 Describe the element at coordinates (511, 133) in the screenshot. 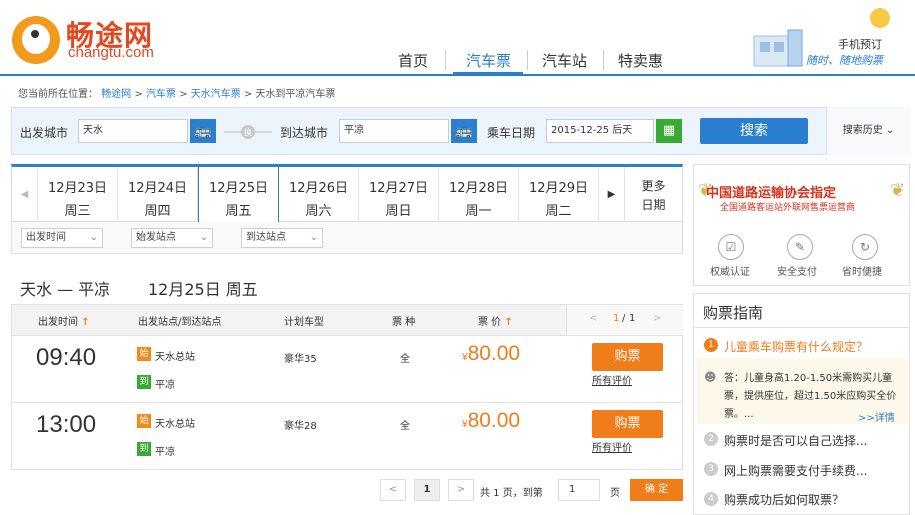

I see `date-label: 乘车日期` at that location.